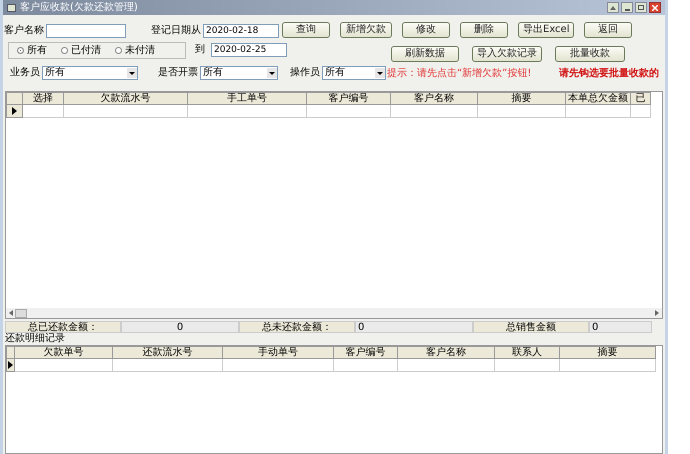 This screenshot has height=454, width=690. I want to click on close-icon, so click(655, 7).